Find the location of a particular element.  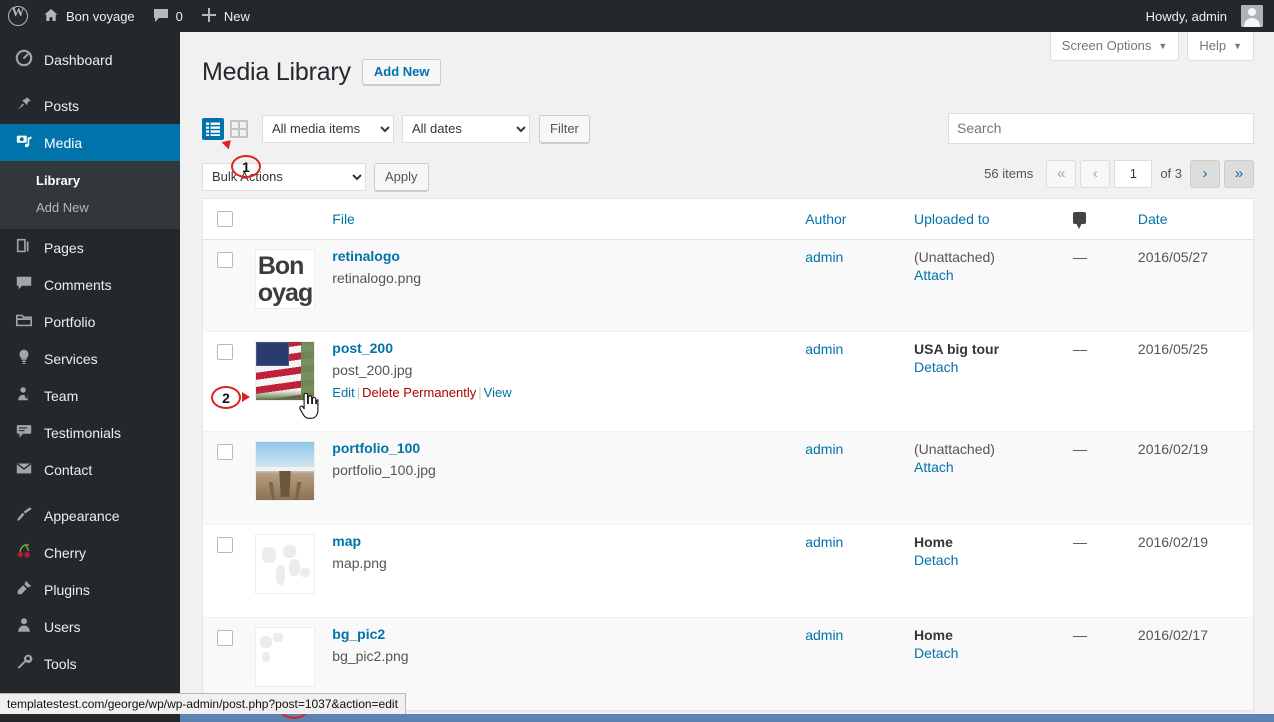

current-page-input is located at coordinates (1133, 173).